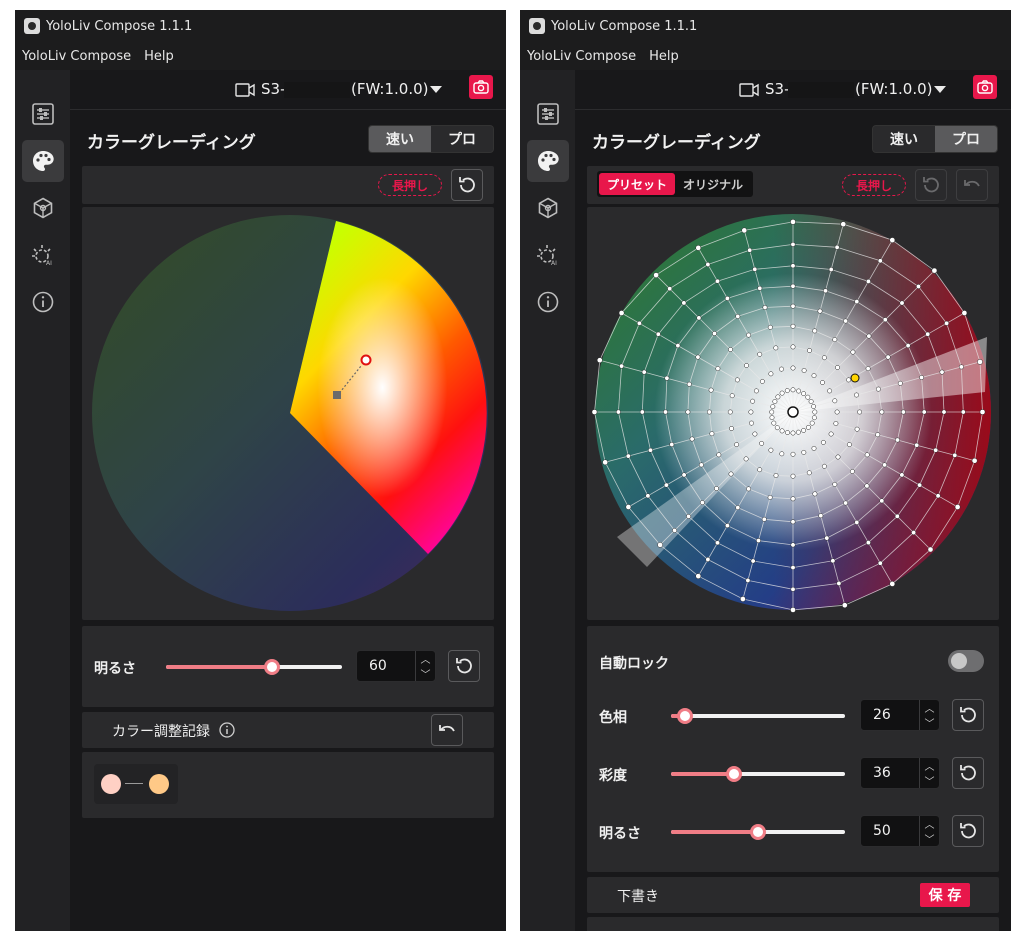 The width and height of the screenshot is (1024, 940). Describe the element at coordinates (945, 895) in the screenshot. I see `save-button: 保 存` at that location.